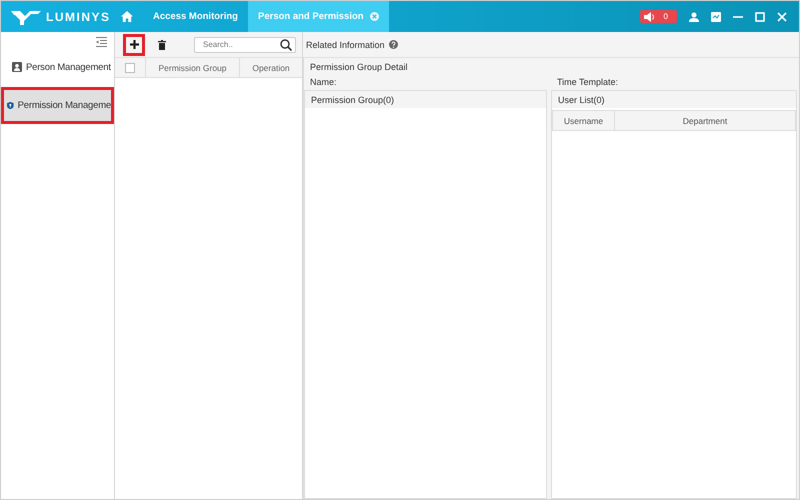 This screenshot has width=800, height=500. I want to click on section-title: Permission Group Detail, so click(359, 67).